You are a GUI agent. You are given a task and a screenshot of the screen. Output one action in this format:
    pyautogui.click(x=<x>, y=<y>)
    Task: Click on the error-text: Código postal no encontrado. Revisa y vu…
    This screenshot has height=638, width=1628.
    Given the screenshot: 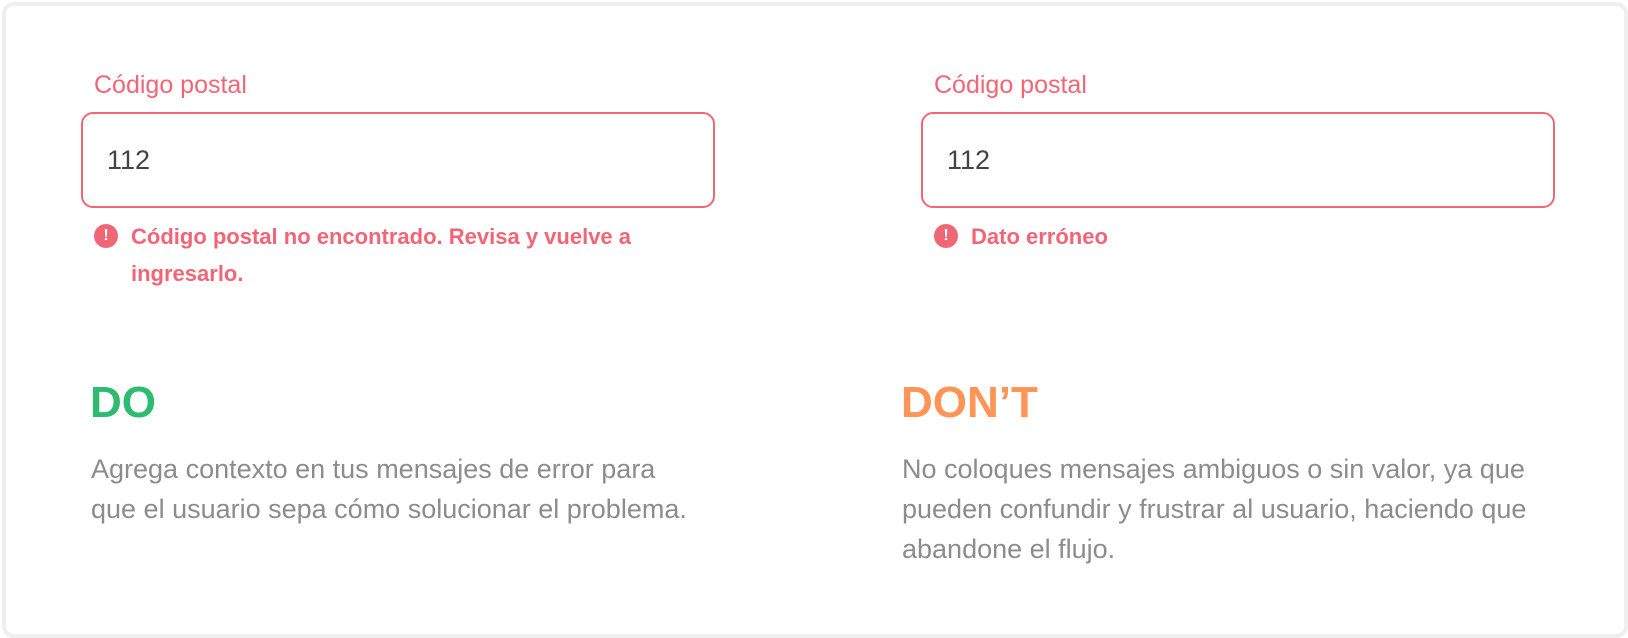 What is the action you would take?
    pyautogui.click(x=381, y=255)
    